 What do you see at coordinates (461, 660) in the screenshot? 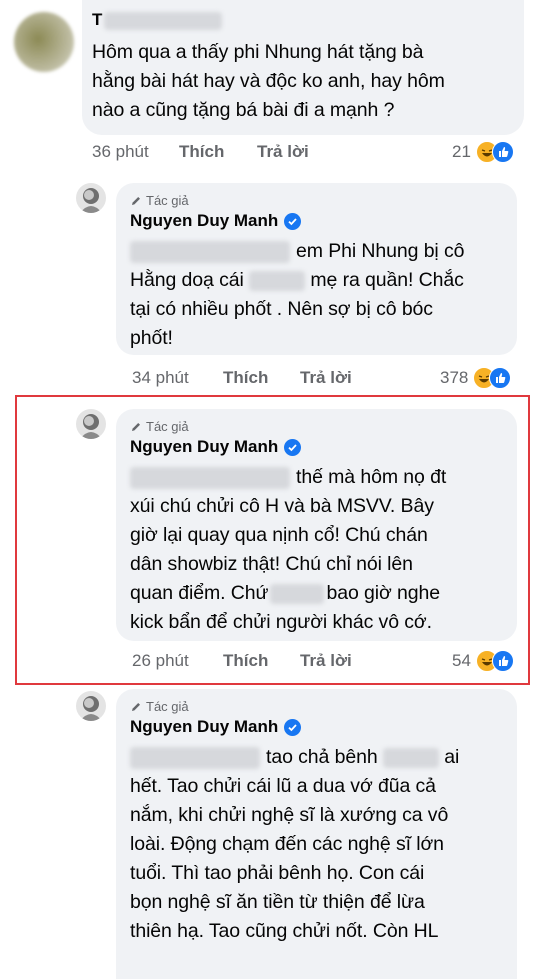
I see `reaction-count: 54` at bounding box center [461, 660].